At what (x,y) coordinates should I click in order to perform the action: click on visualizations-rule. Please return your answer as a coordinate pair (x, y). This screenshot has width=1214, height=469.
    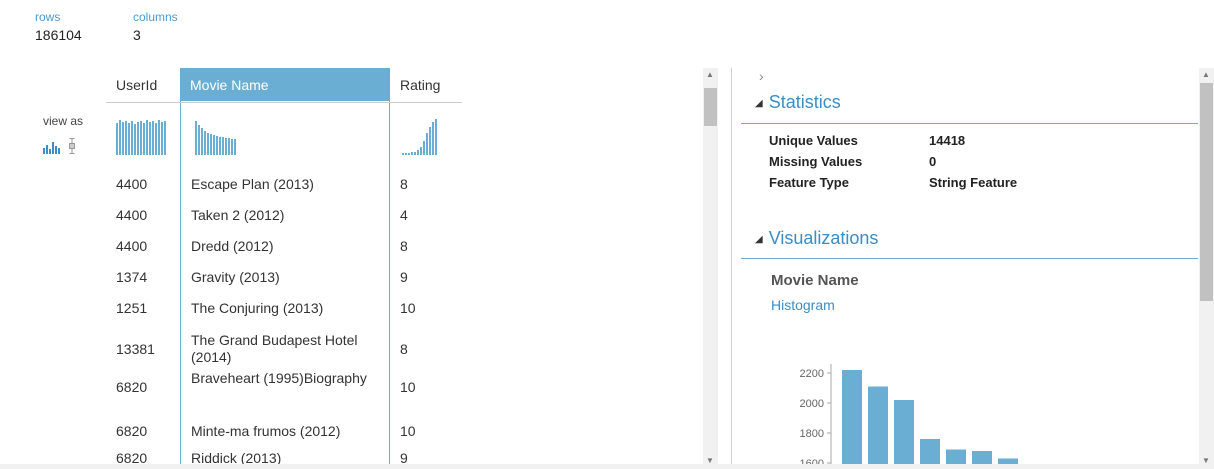
    Looking at the image, I should click on (969, 258).